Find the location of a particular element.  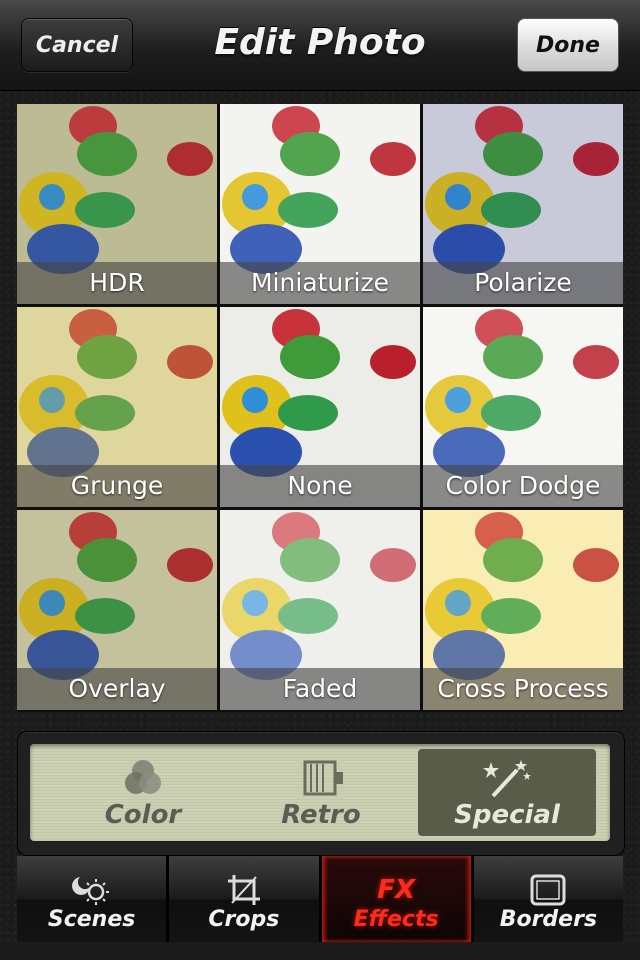

tab-borders: Borders is located at coordinates (548, 899).